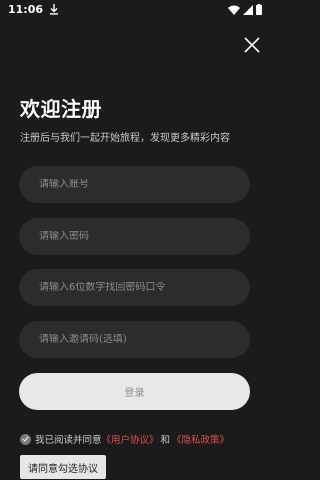 Image resolution: width=320 pixels, height=480 pixels. I want to click on close-icon, so click(252, 45).